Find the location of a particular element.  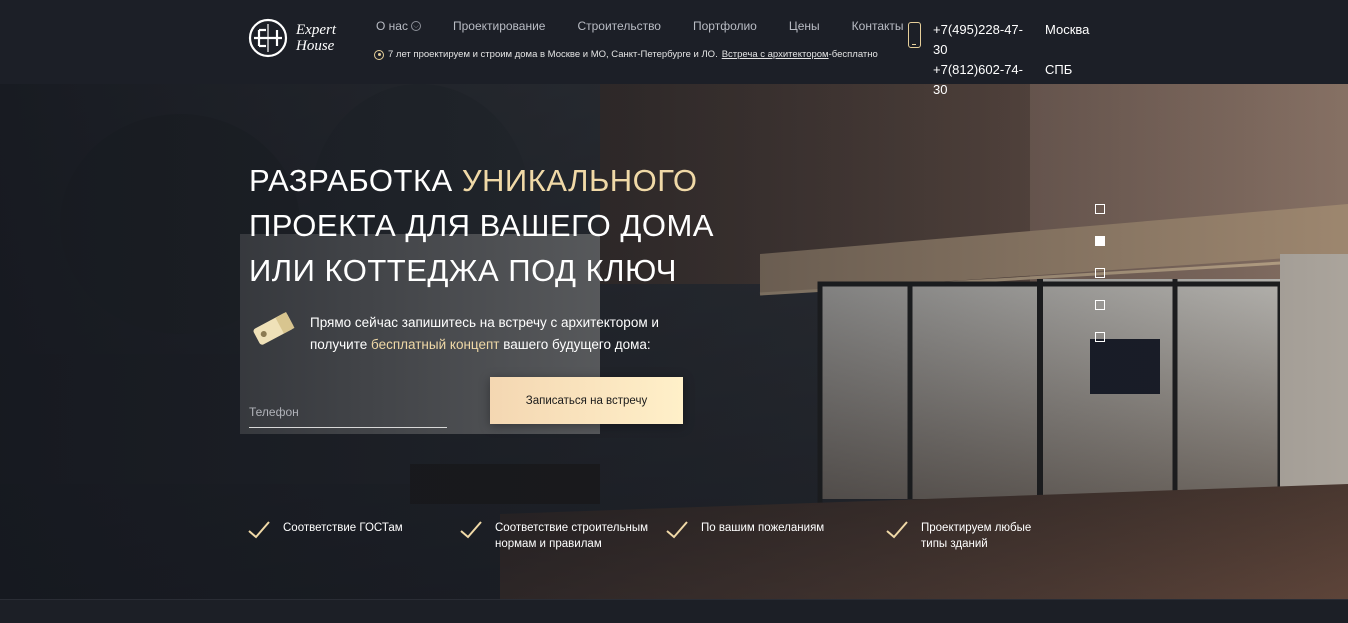

contact-row: +7(495)228-47-30 Москва is located at coordinates (1011, 40).